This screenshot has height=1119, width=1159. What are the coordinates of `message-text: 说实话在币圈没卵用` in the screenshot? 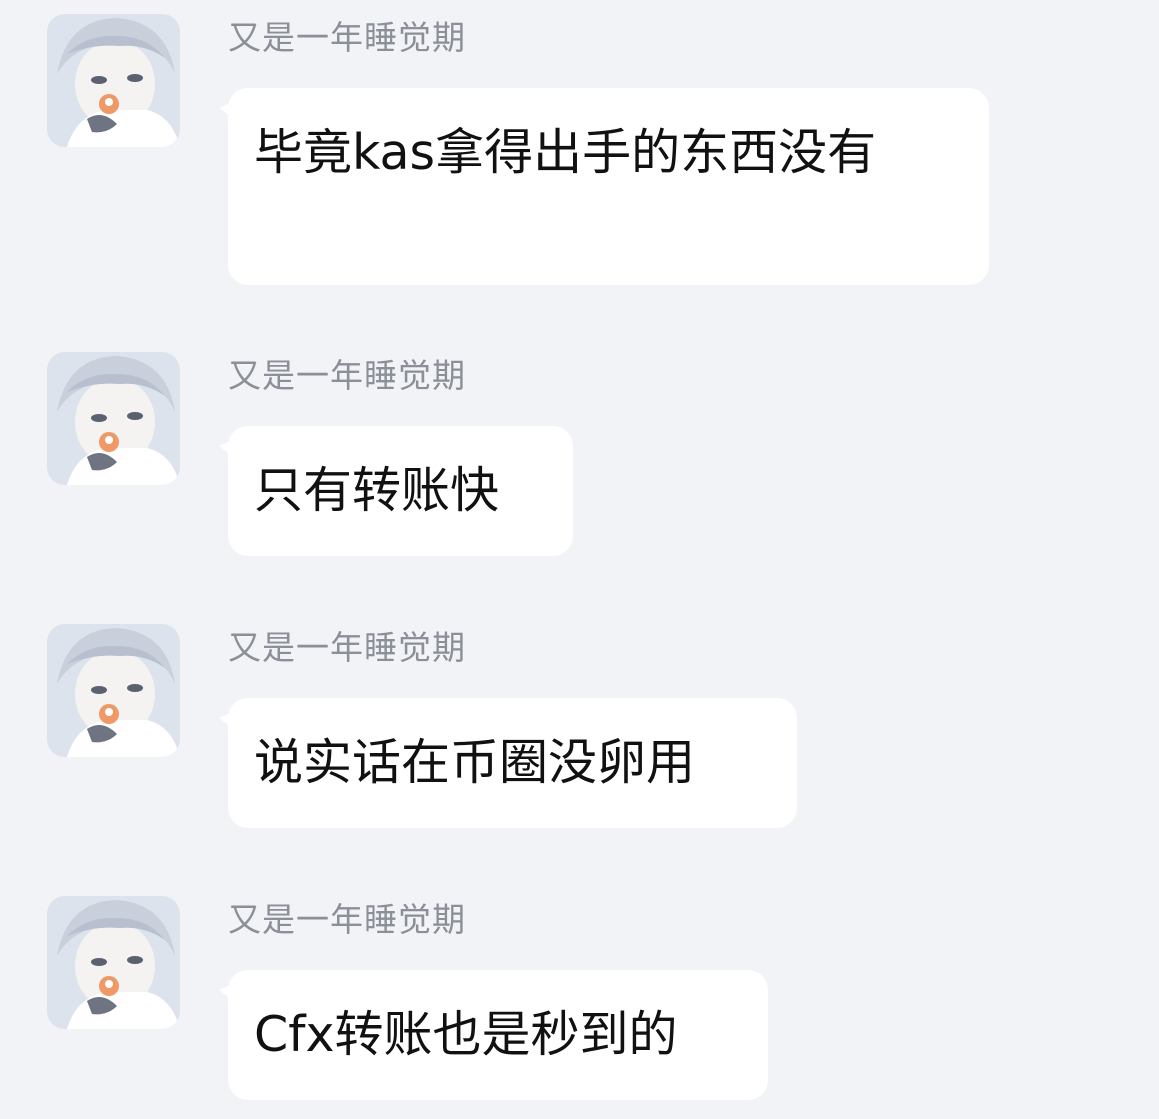 It's located at (475, 762).